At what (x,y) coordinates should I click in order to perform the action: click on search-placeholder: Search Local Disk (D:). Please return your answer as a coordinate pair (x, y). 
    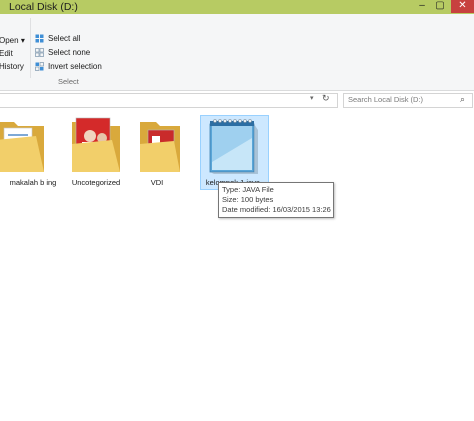
    Looking at the image, I should click on (386, 99).